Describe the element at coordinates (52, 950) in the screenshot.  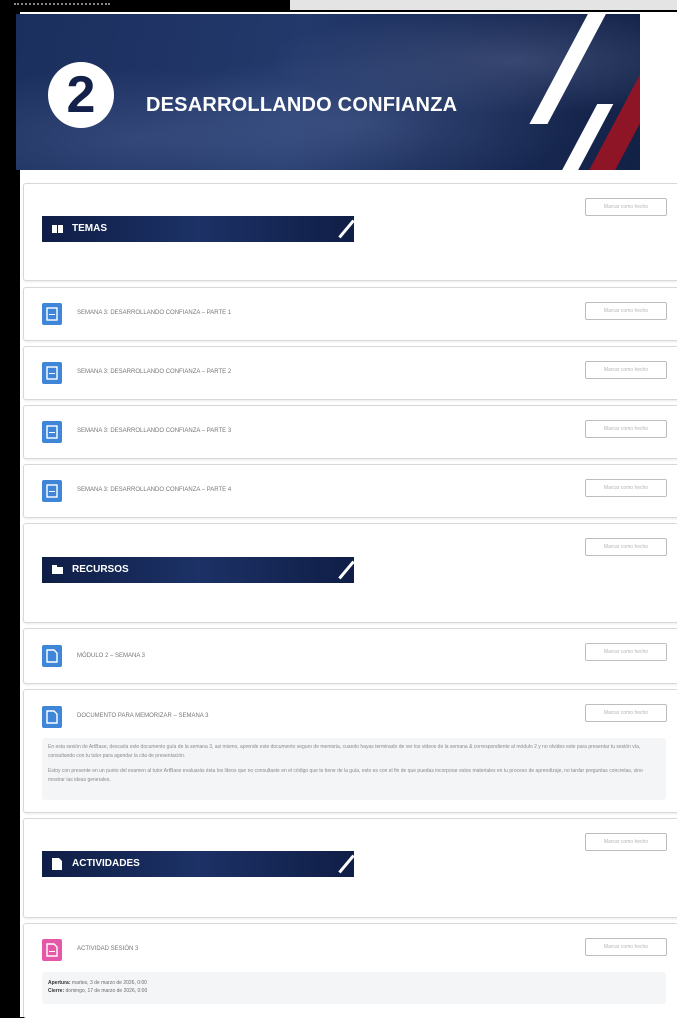
I see `assignment-icon` at that location.